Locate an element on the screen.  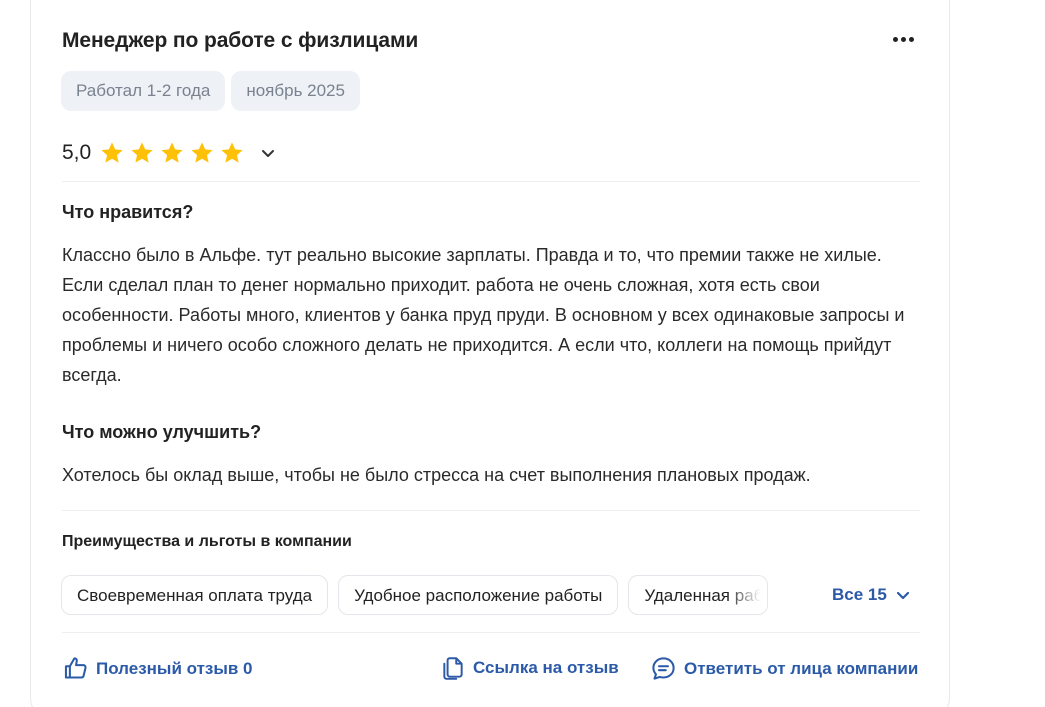
more-options-button is located at coordinates (903, 39).